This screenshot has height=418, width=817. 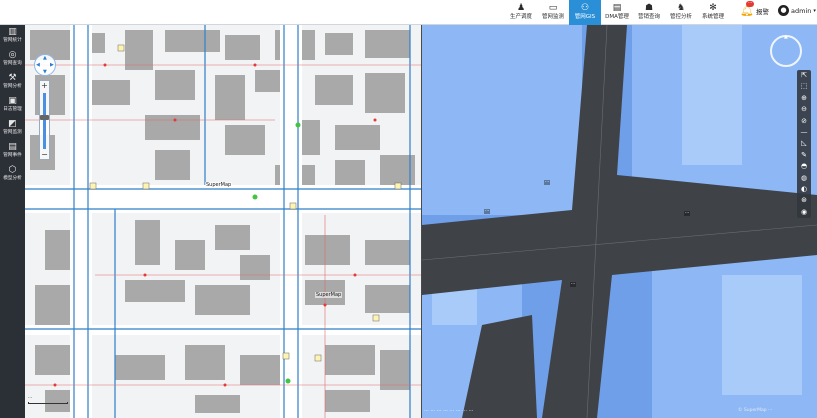 I want to click on folder-icon: ▤, so click(x=617, y=8).